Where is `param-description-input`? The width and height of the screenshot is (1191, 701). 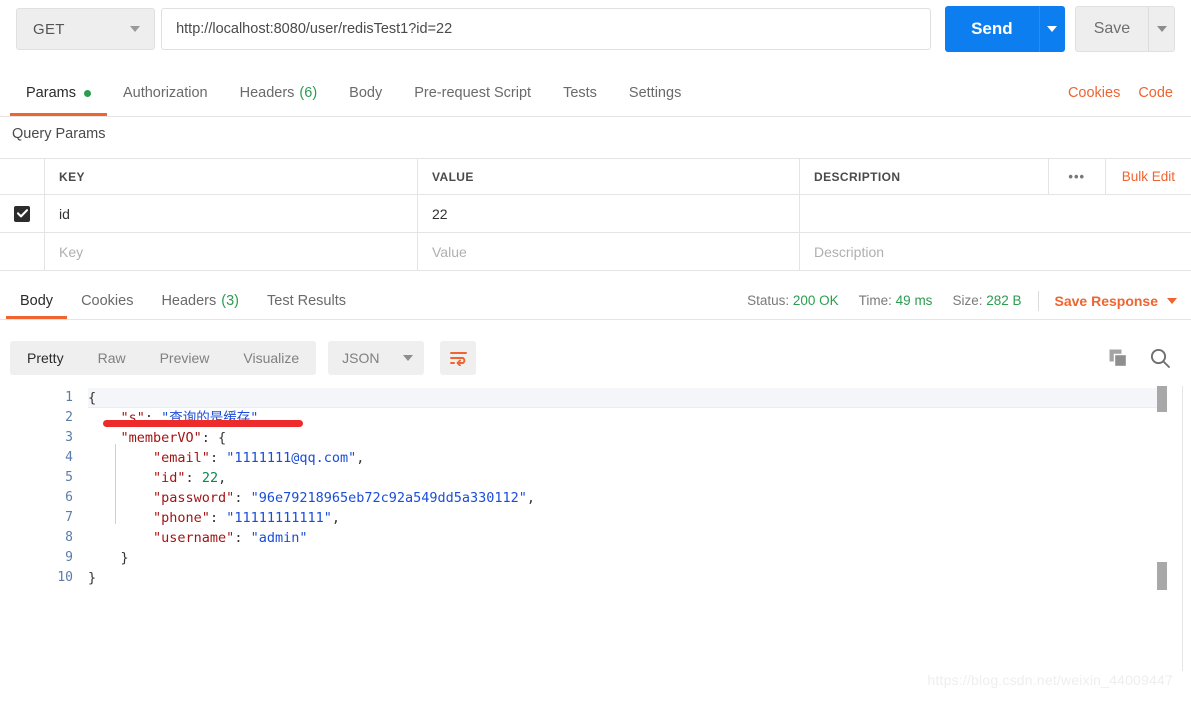 param-description-input is located at coordinates (995, 213).